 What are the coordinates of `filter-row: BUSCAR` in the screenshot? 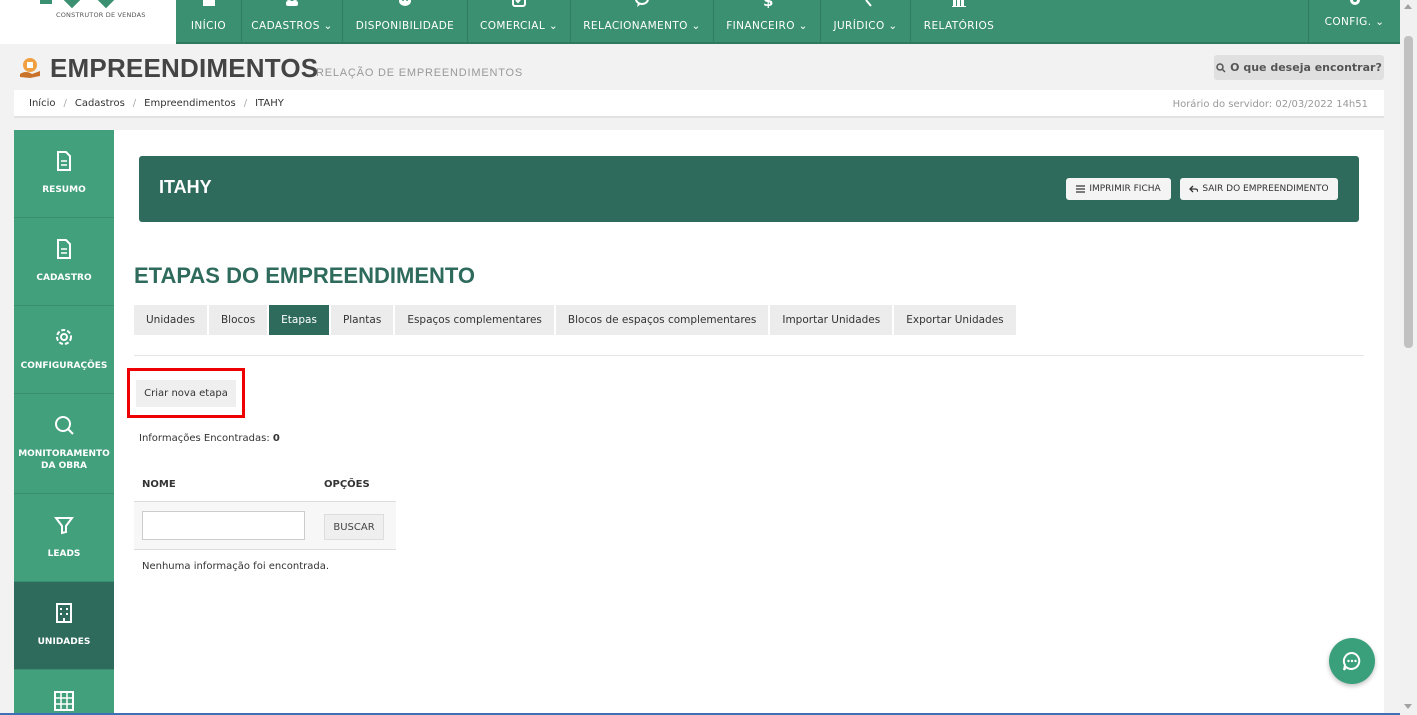 It's located at (265, 526).